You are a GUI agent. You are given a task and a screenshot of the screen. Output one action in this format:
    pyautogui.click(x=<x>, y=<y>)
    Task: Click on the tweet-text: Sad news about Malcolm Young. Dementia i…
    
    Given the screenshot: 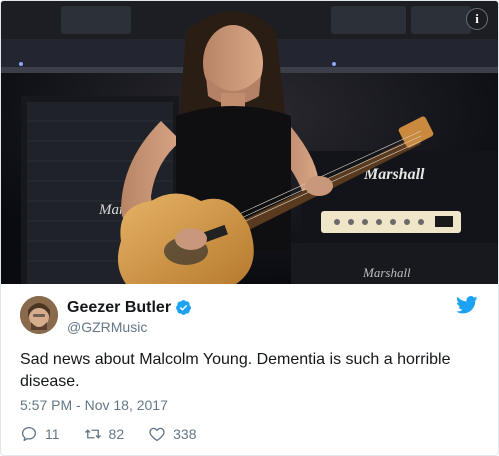 What is the action you would take?
    pyautogui.click(x=235, y=370)
    